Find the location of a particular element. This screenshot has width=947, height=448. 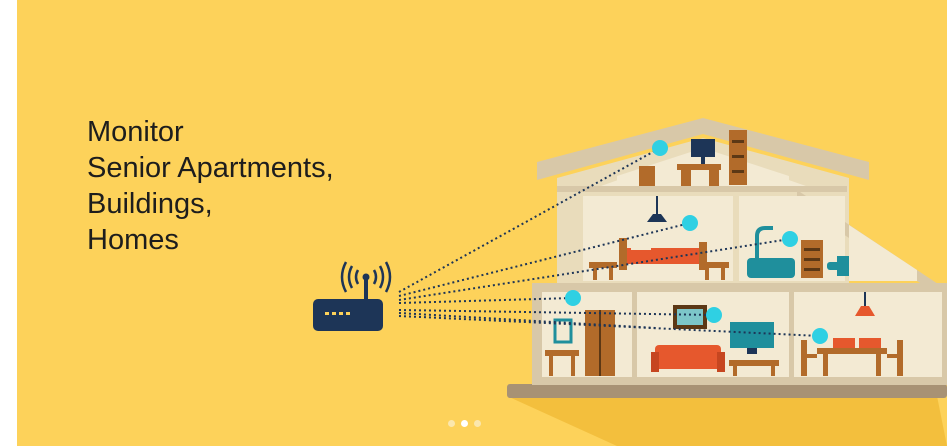

house-floor-line is located at coordinates (702, 189).